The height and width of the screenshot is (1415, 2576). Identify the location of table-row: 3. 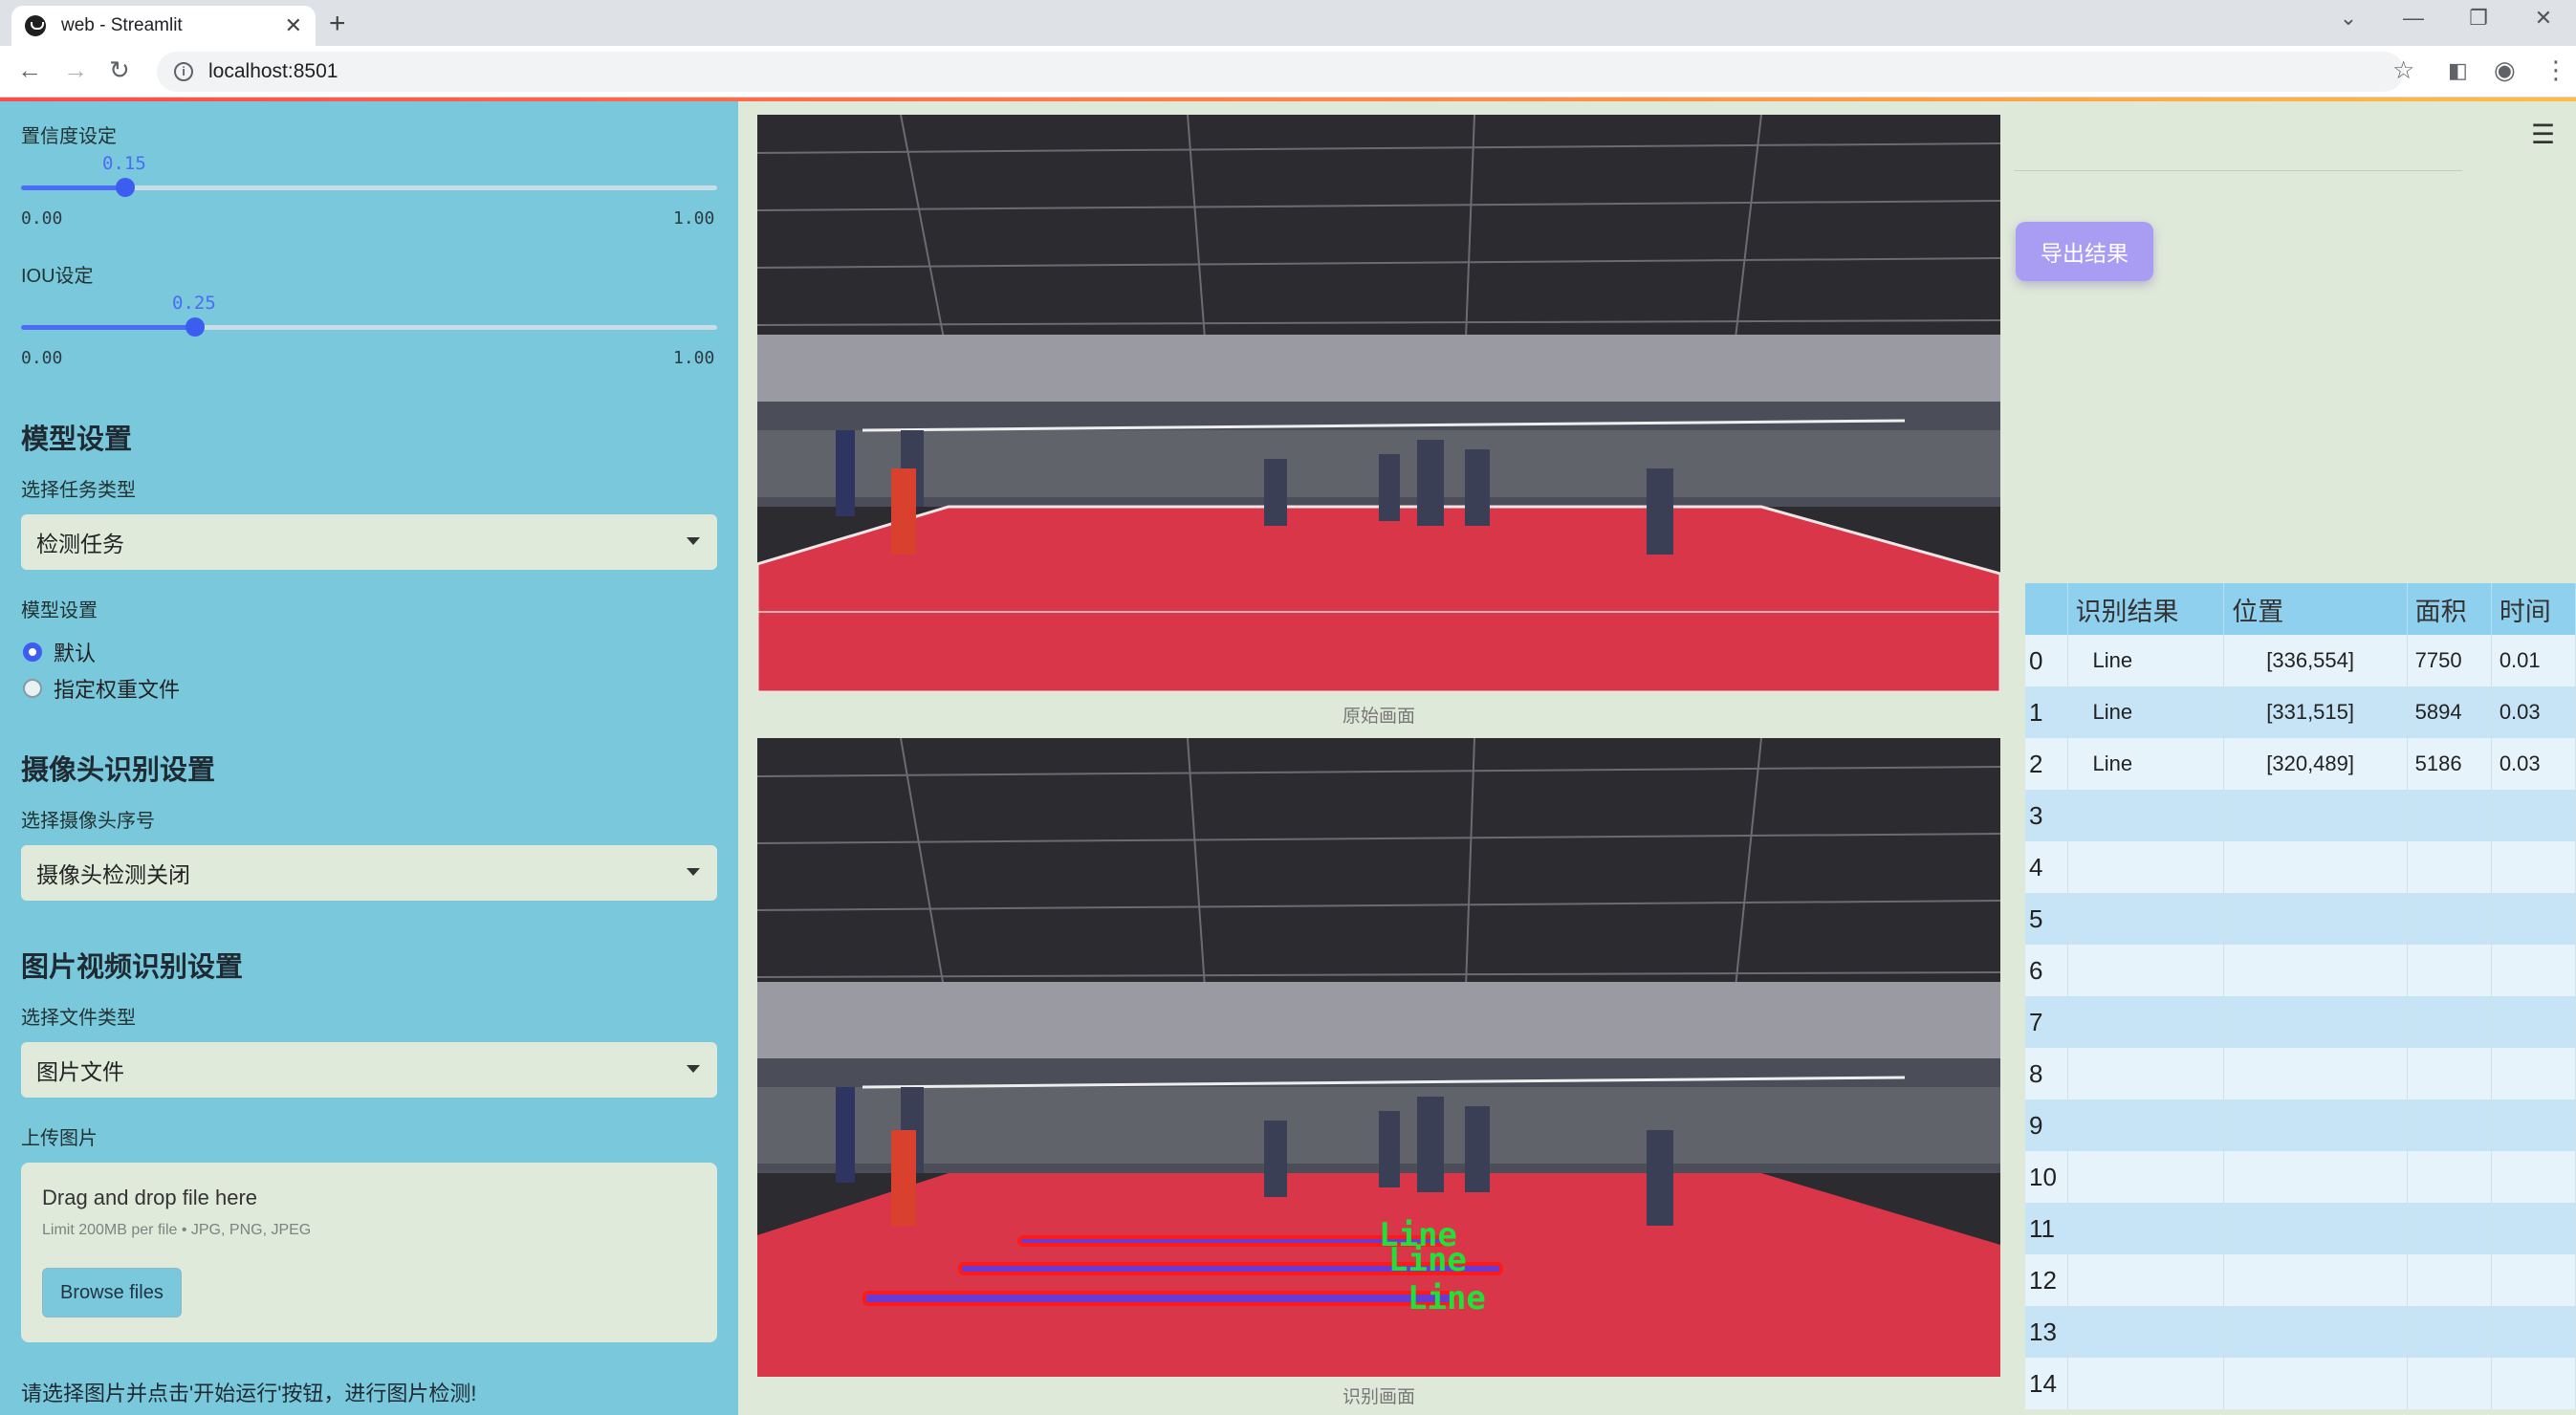
(2300, 816).